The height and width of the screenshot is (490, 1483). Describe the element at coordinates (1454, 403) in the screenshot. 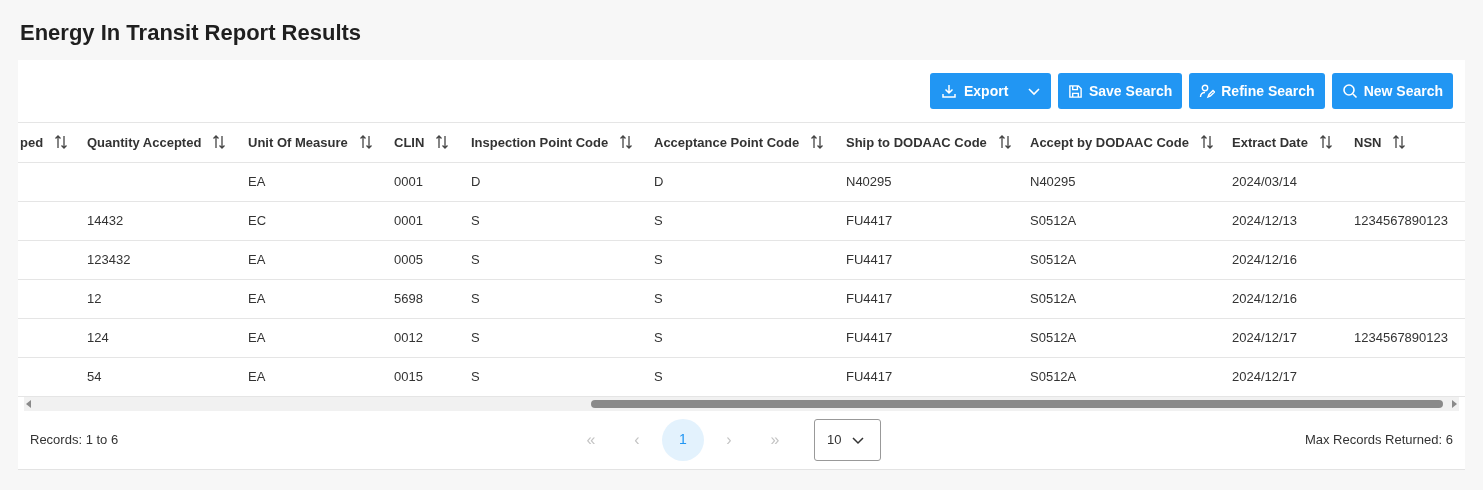

I see `scroll-right-icon` at that location.